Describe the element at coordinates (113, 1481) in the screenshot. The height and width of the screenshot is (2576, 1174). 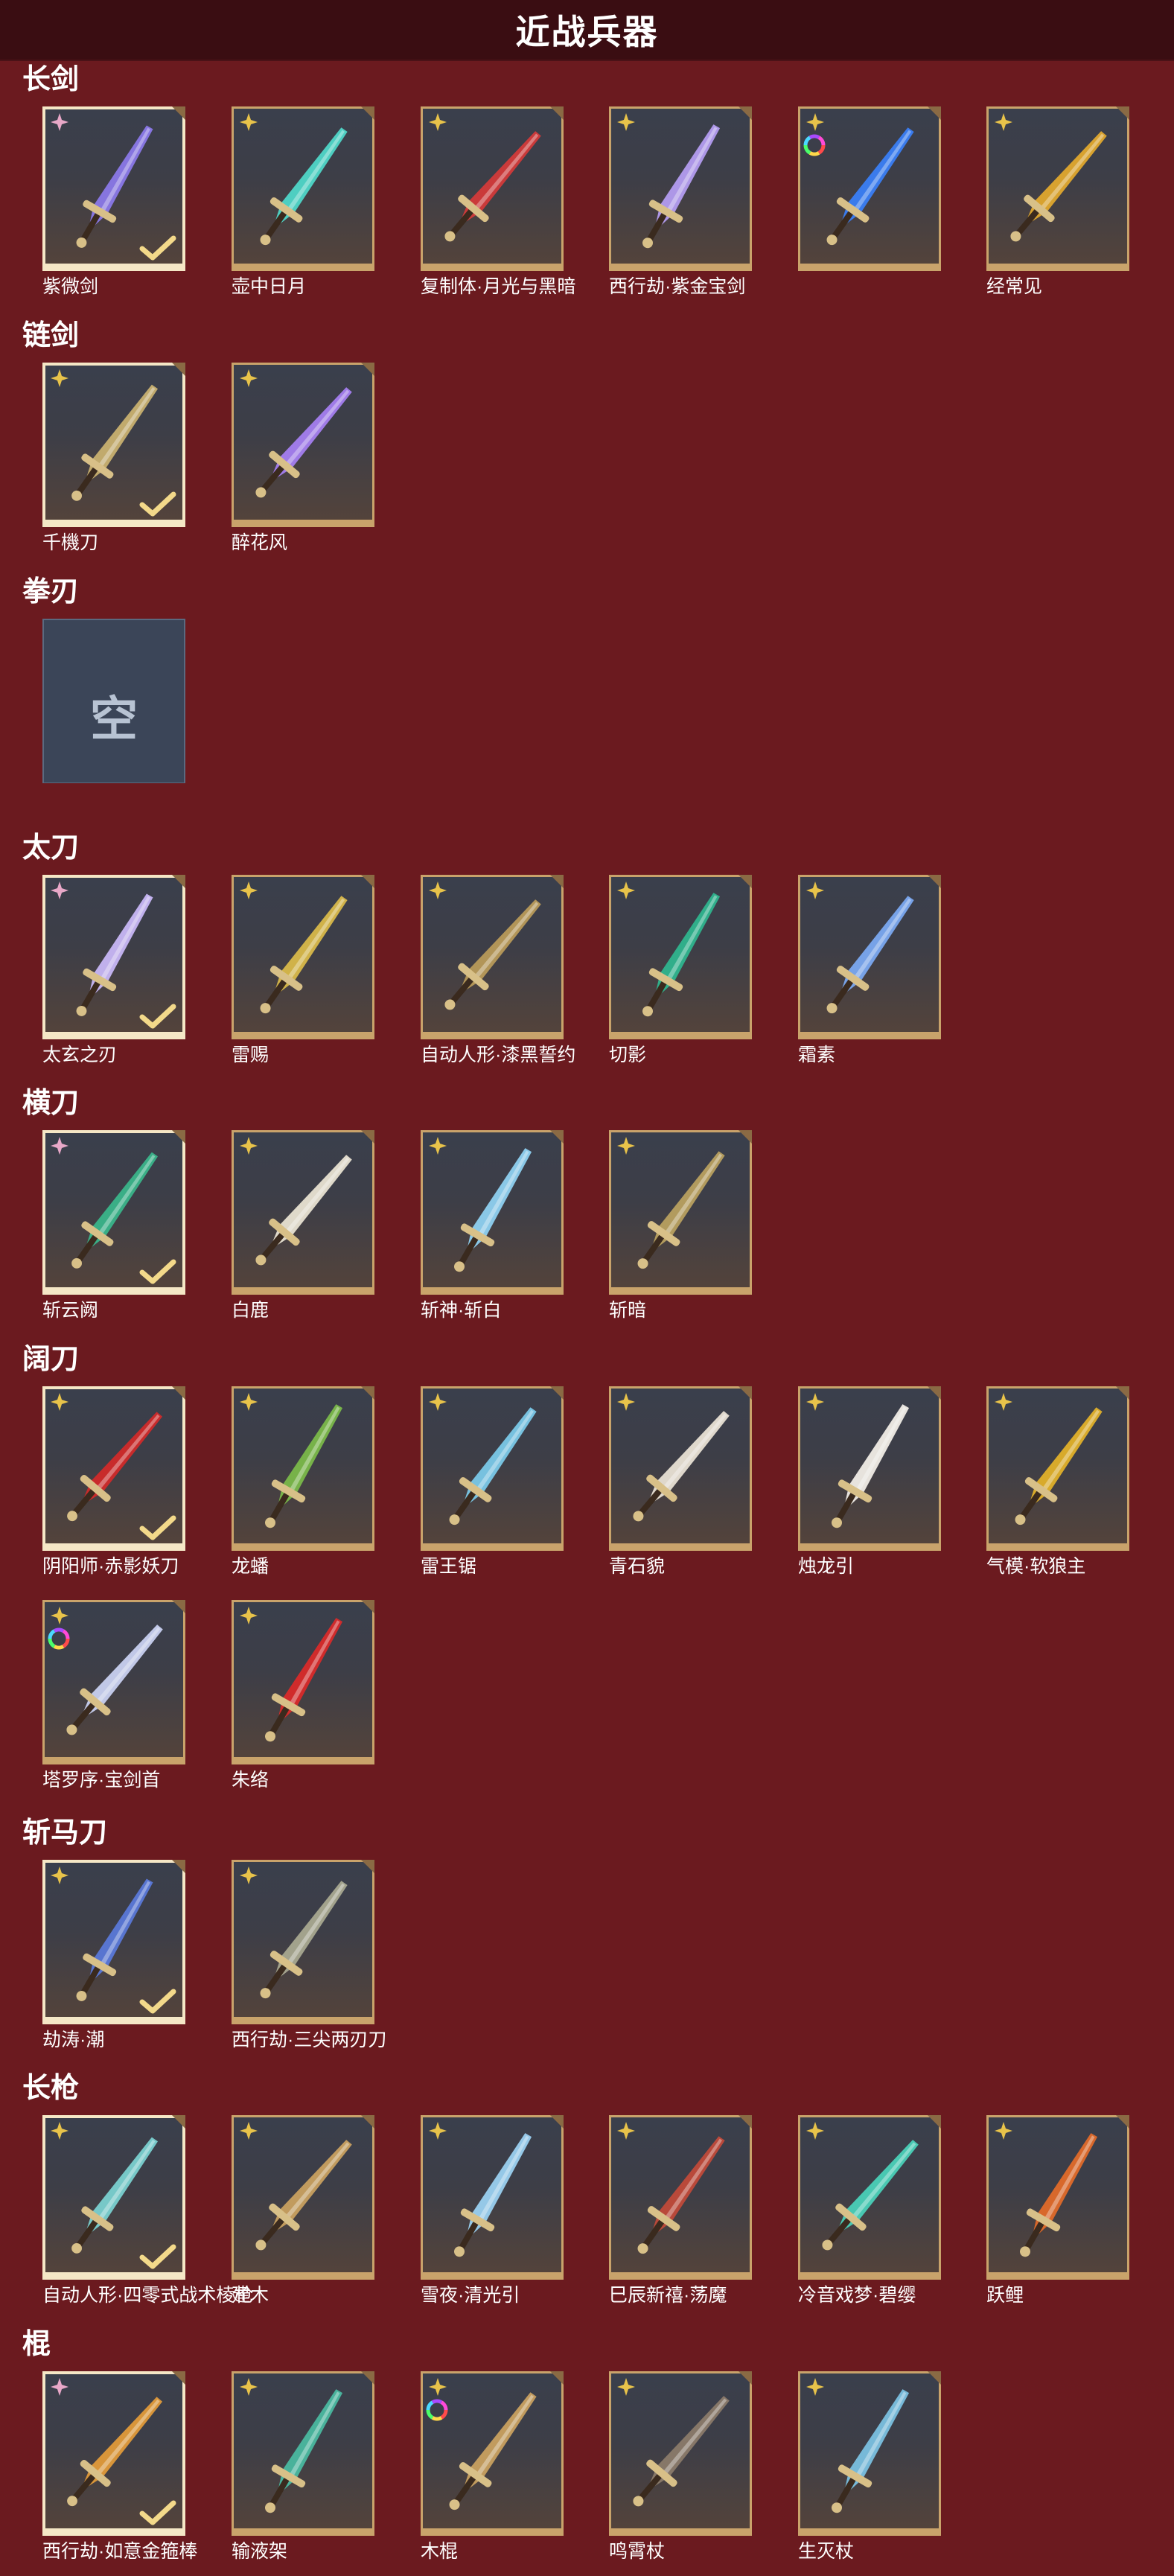
I see `weapon-card: 阴阳师·赤影妖刀` at that location.